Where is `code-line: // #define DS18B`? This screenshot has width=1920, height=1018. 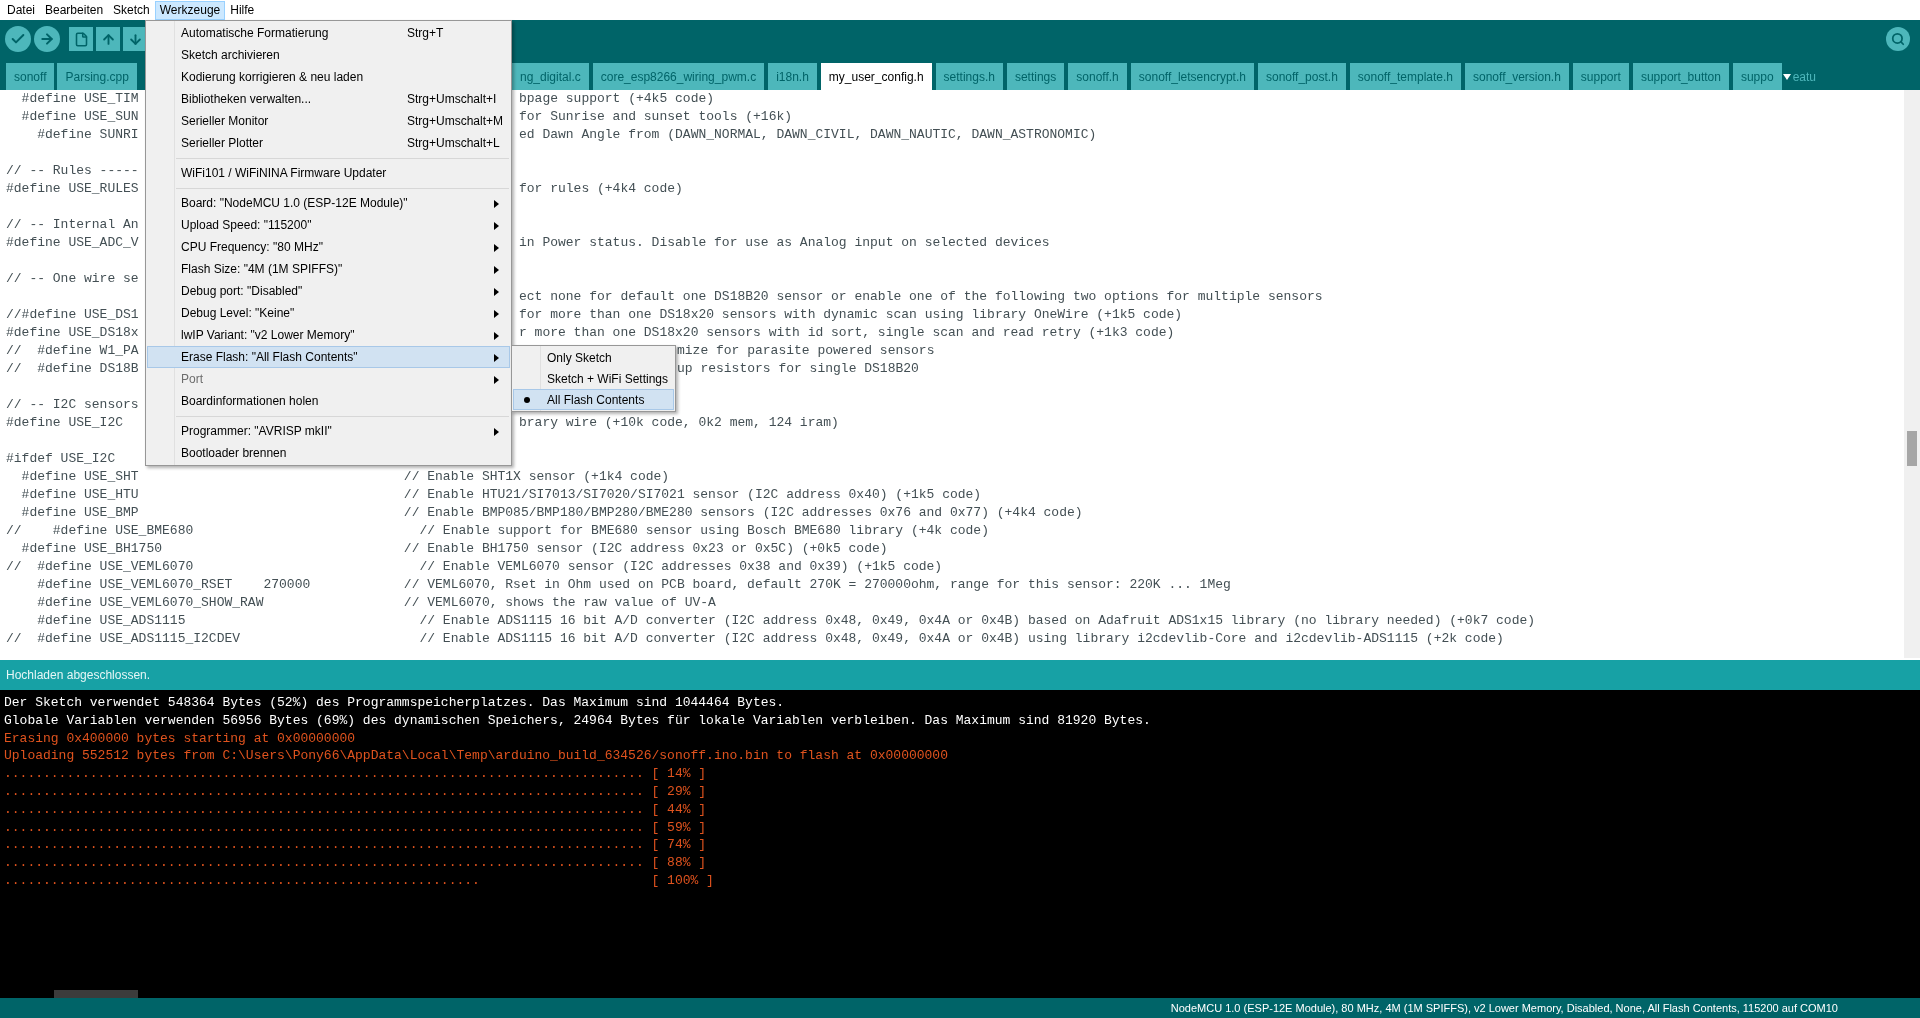 code-line: // #define DS18B is located at coordinates (72, 368).